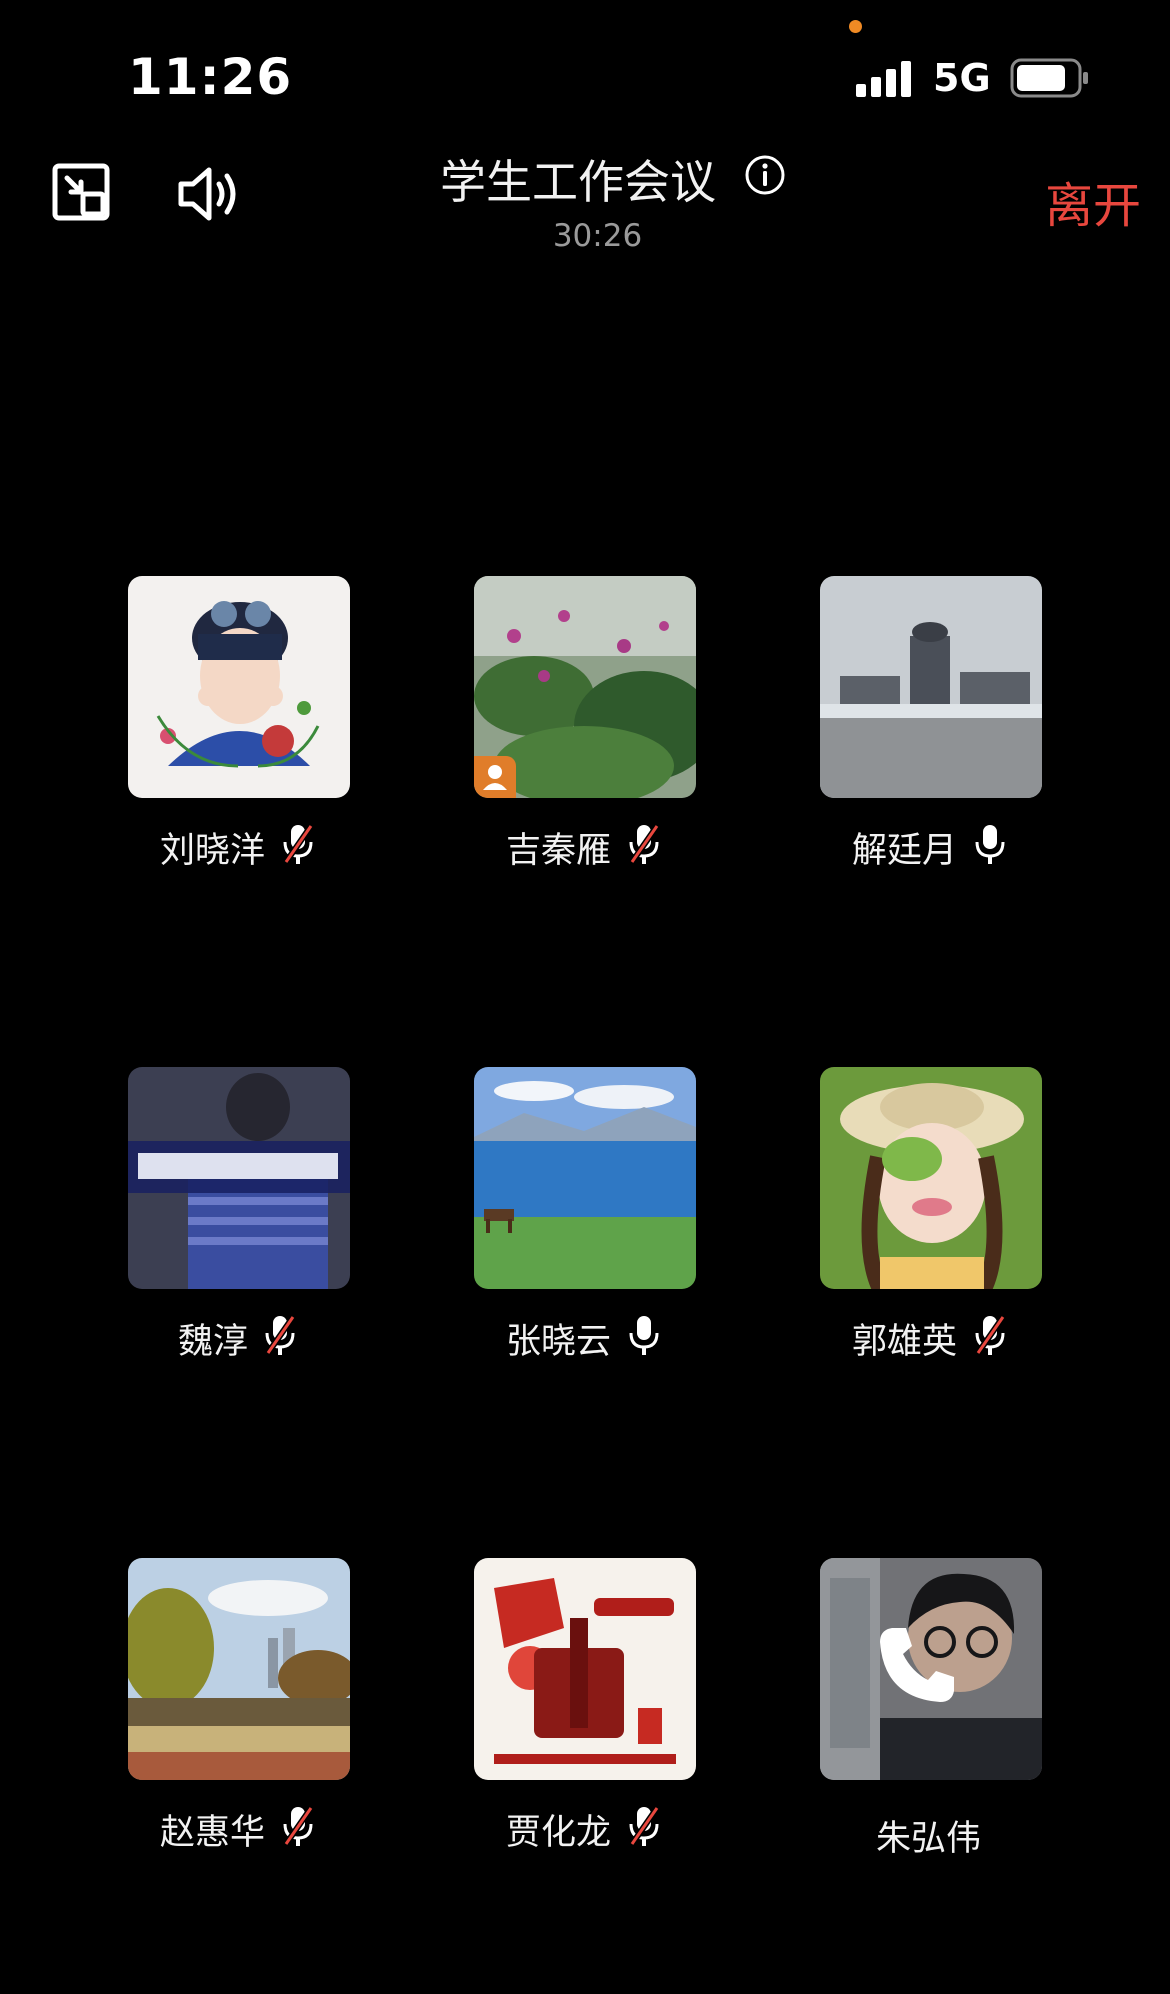 This screenshot has width=1170, height=1994. I want to click on participant-name: 解廷月, so click(905, 851).